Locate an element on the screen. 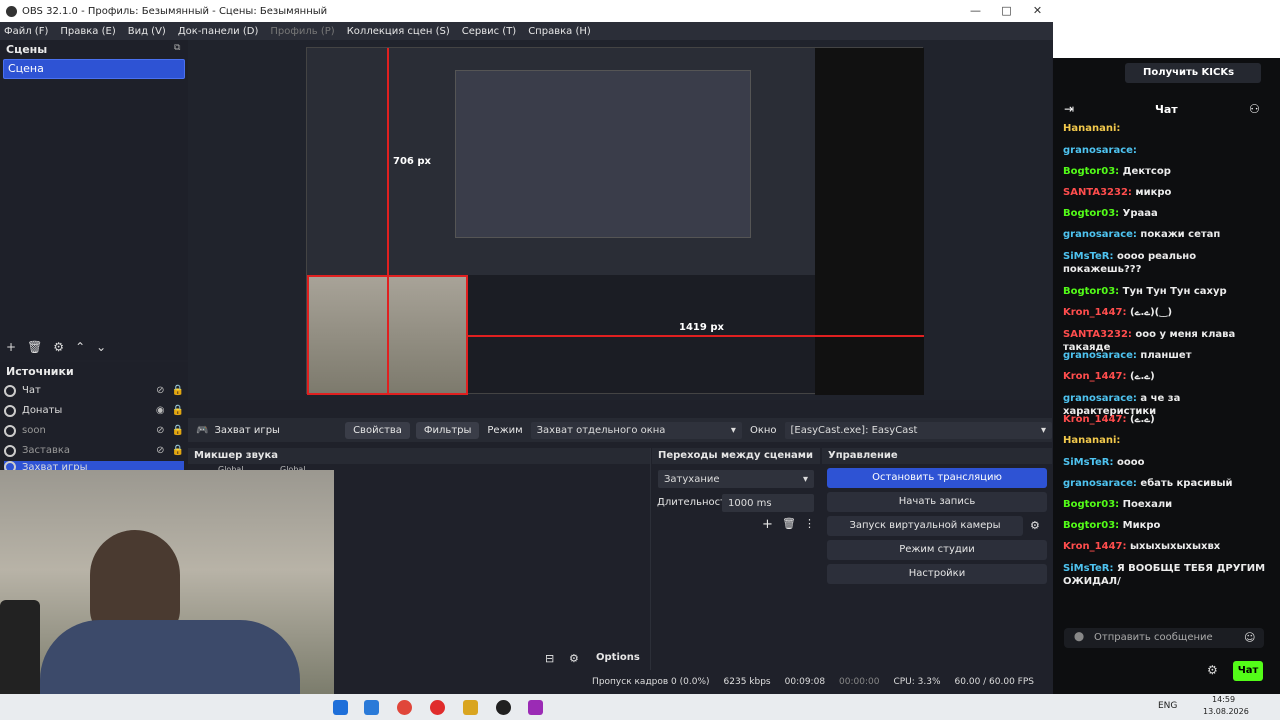 The width and height of the screenshot is (1280, 720). mixer-layout-icon: ⊟ is located at coordinates (549, 658).